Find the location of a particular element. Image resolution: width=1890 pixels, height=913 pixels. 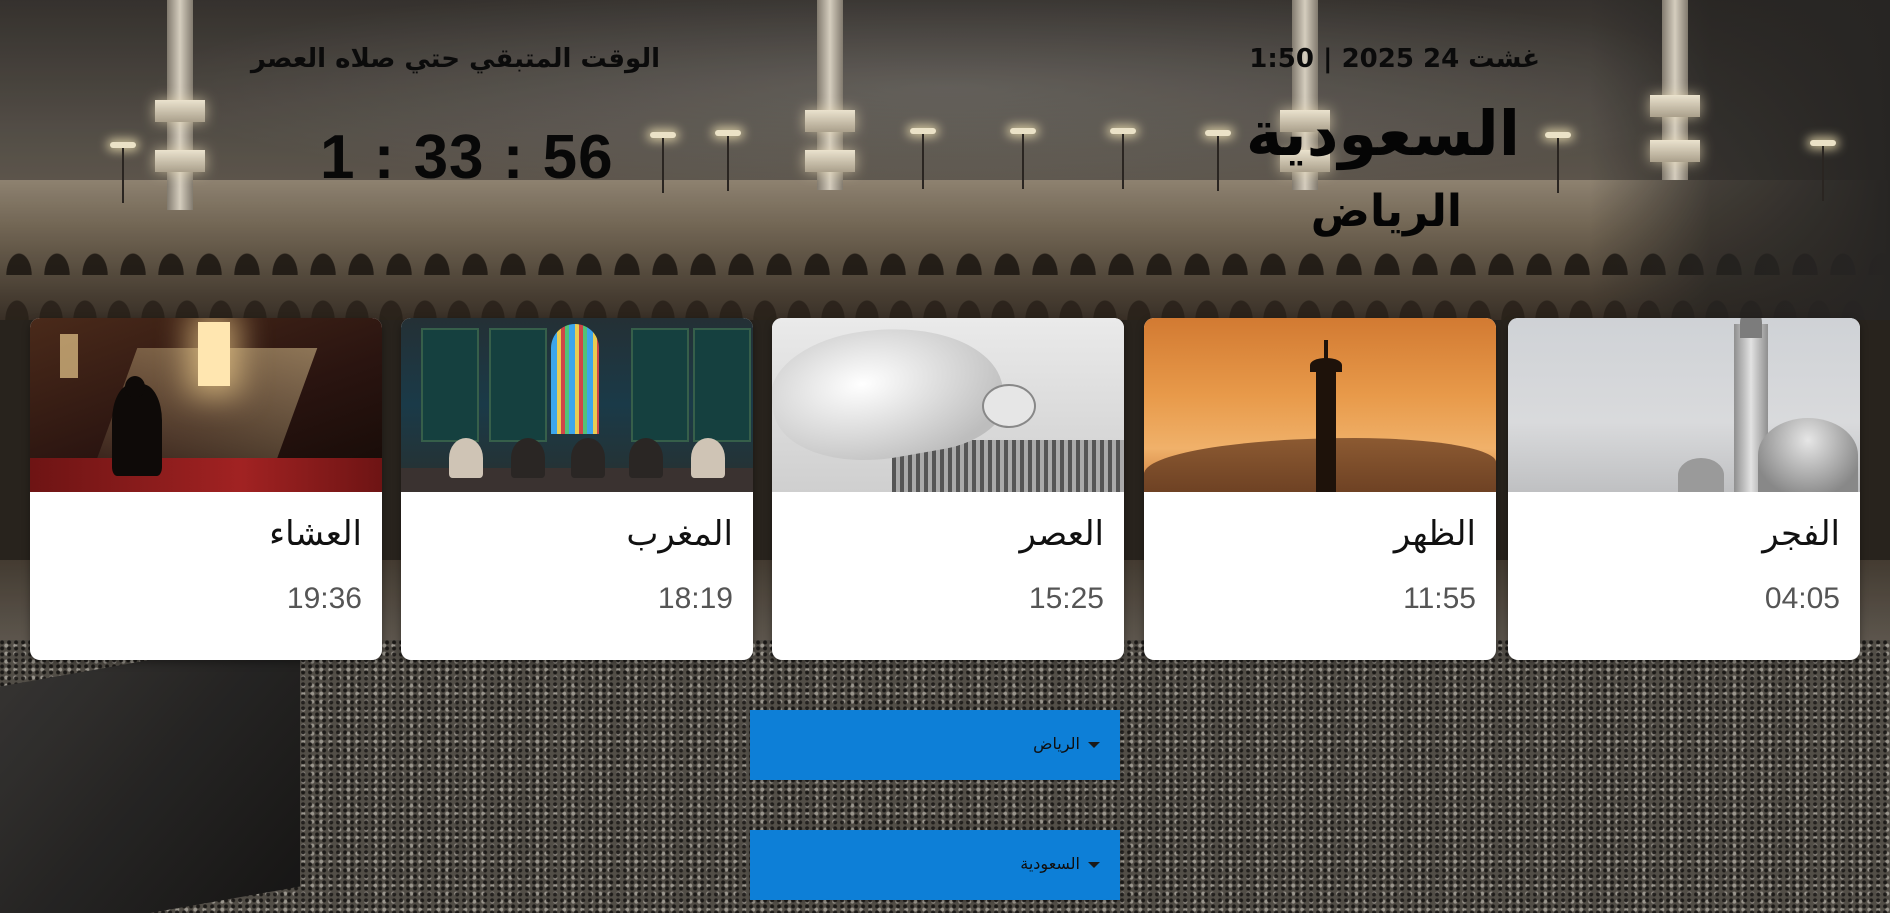

current-date-time: غشت 24 2025 | 1:50 is located at coordinates (1394, 59).